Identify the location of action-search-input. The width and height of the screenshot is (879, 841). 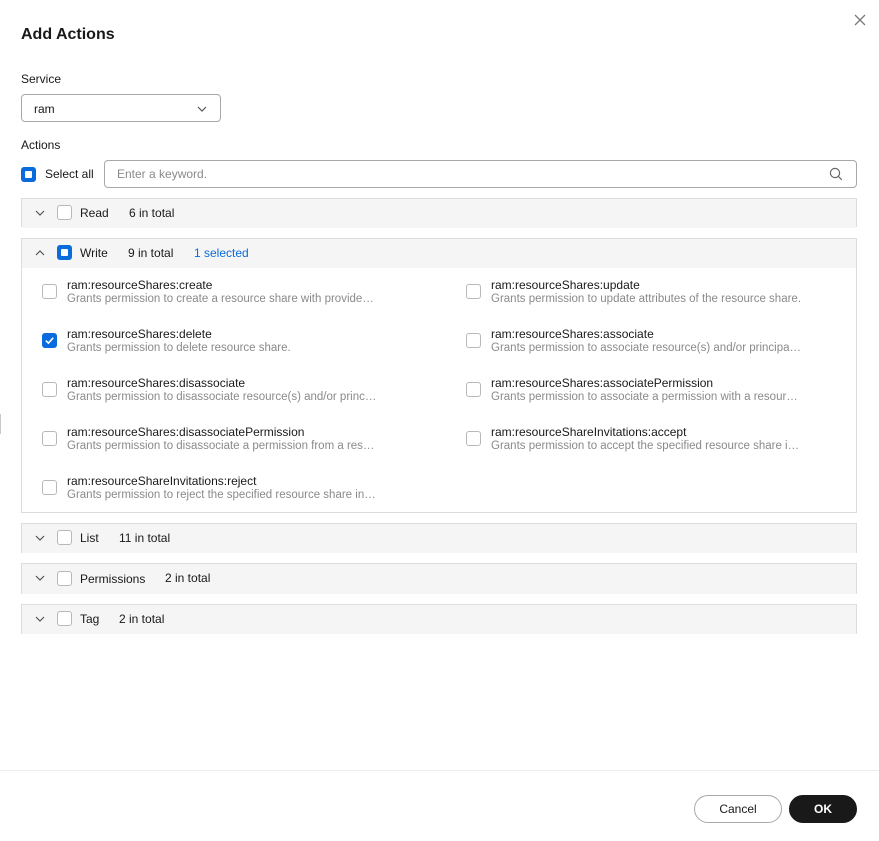
(462, 174).